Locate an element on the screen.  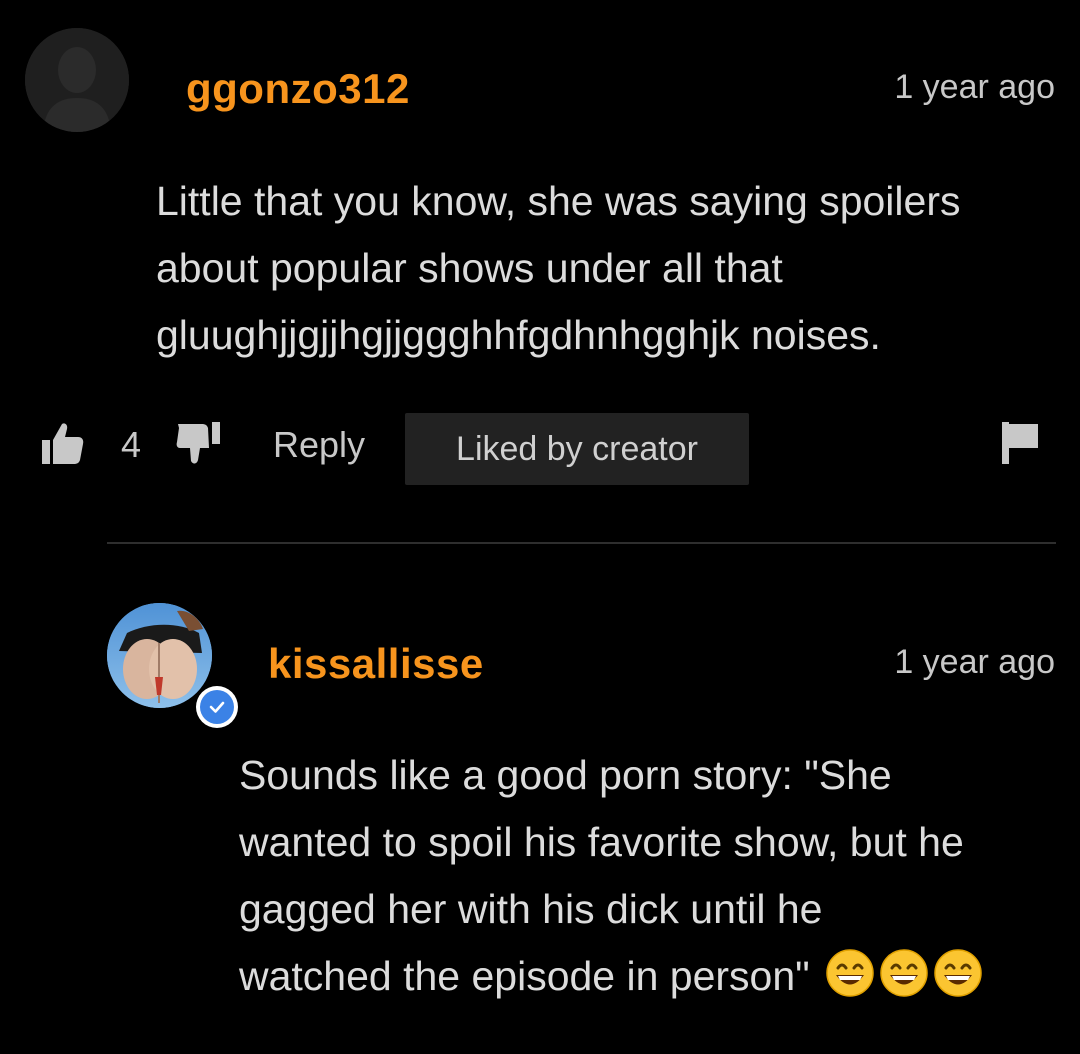
comment-body-line-with-emoji: watched the episode in person" is located at coordinates (611, 976).